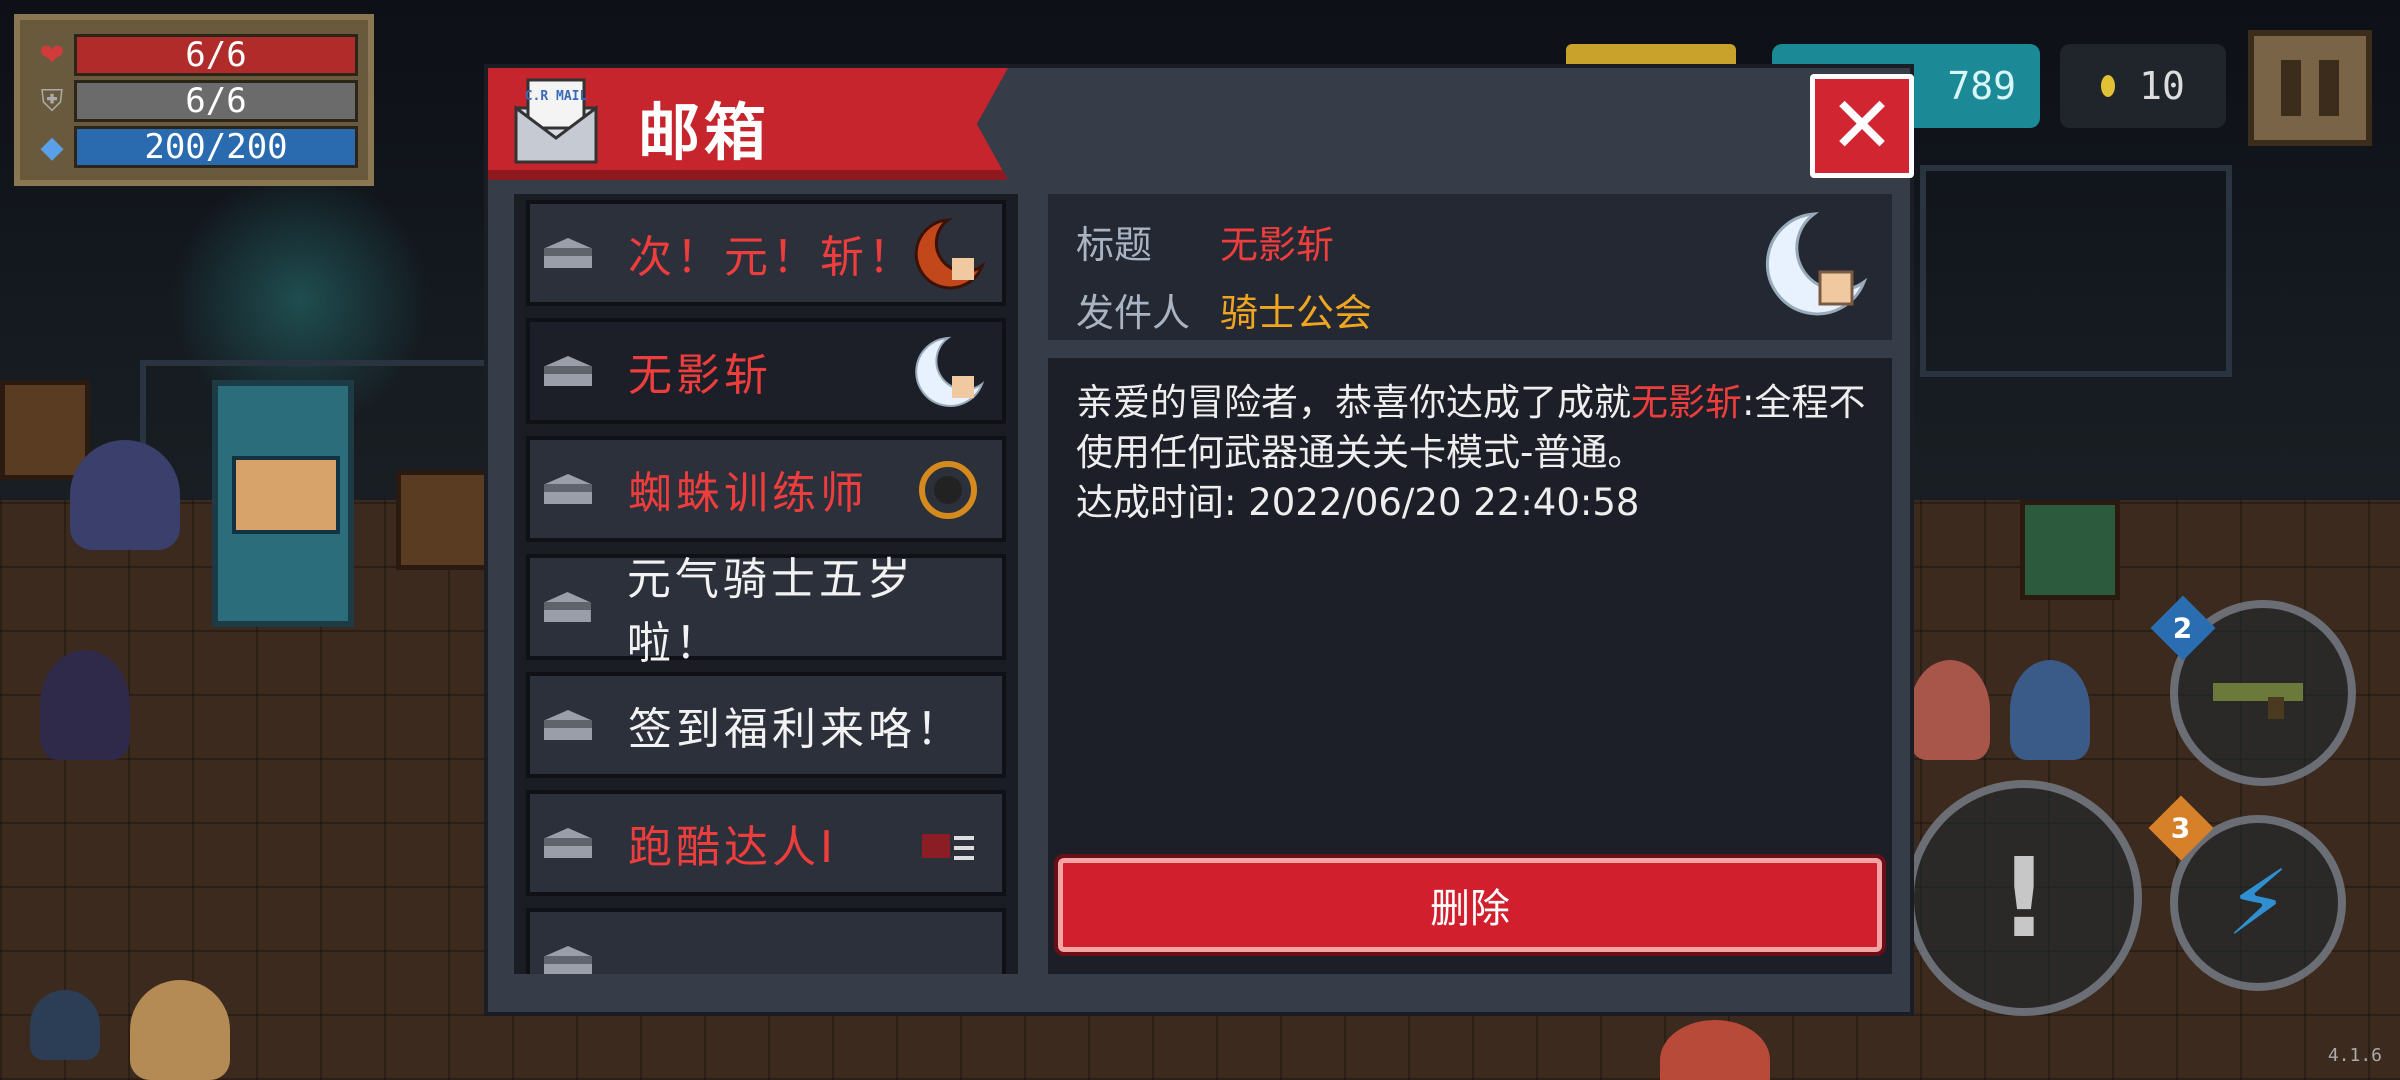 The image size is (2400, 1080). I want to click on close-icon: ✕, so click(1862, 126).